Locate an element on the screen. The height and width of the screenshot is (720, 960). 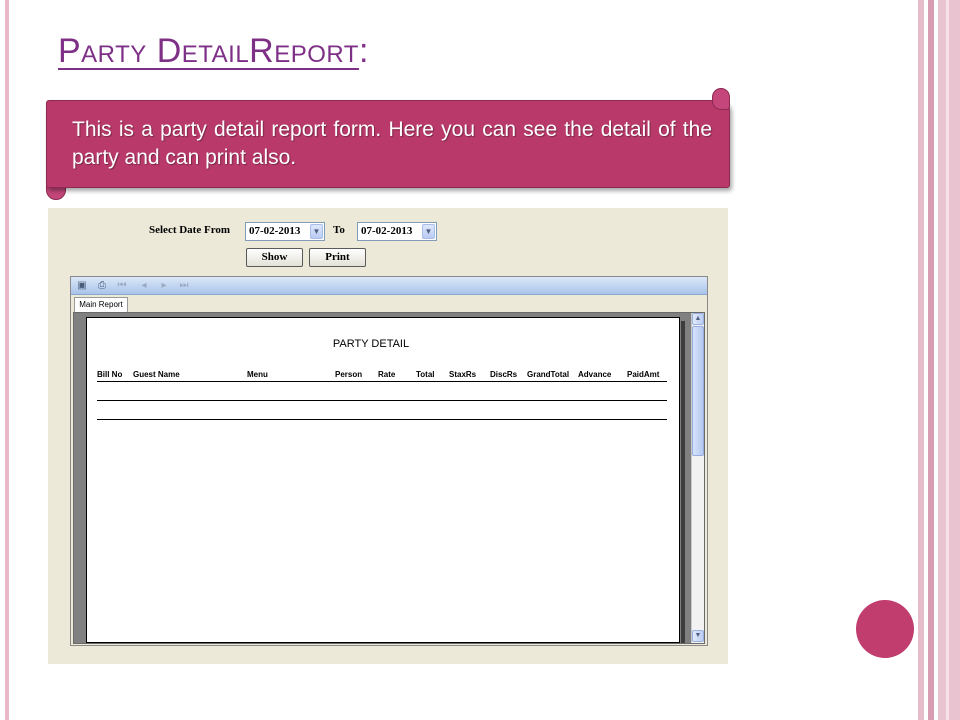
slide-title-text: Party DetailReport is located at coordinates (208, 51).